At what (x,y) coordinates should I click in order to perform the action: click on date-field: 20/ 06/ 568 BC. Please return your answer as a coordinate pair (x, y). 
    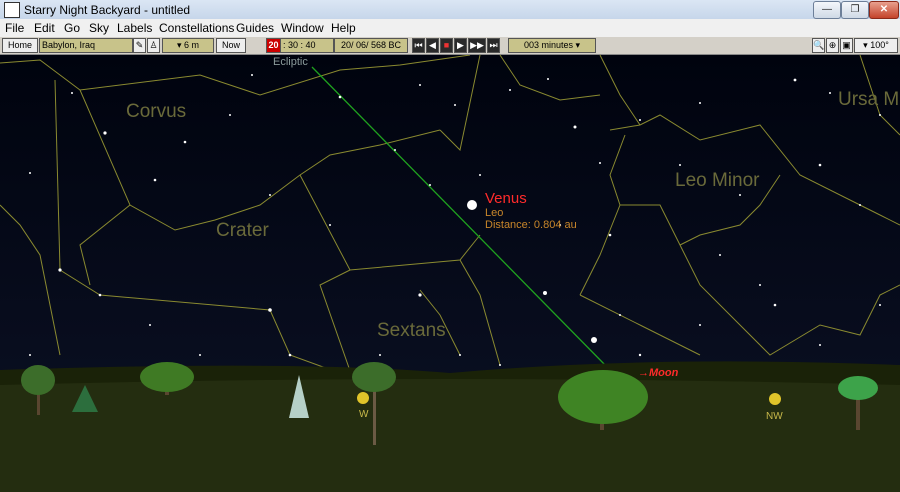
    Looking at the image, I should click on (371, 45).